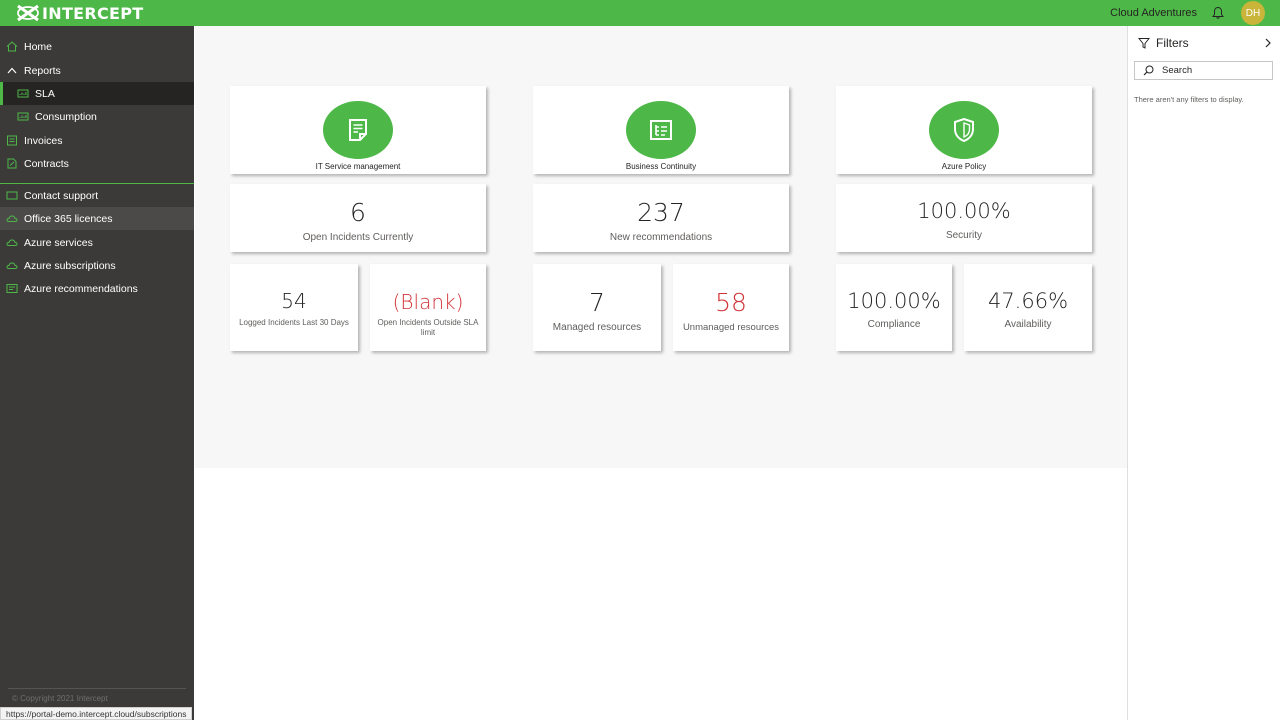 Image resolution: width=1280 pixels, height=720 pixels. I want to click on open-incidents-label: Open Incidents Currently, so click(358, 237).